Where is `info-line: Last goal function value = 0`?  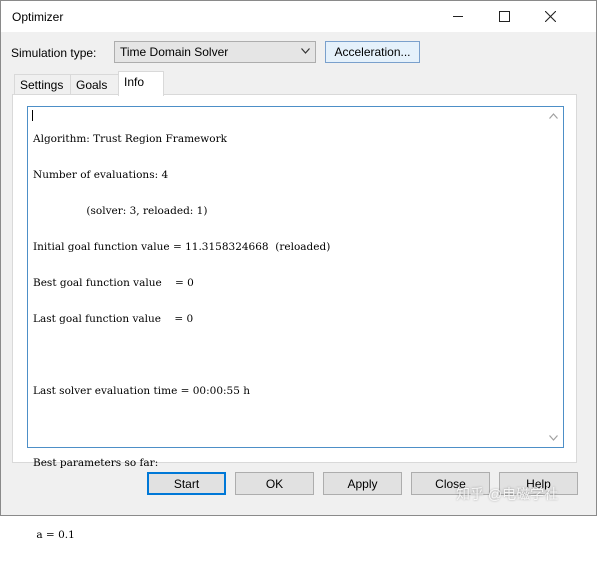
info-line: Last goal function value = 0 is located at coordinates (113, 319).